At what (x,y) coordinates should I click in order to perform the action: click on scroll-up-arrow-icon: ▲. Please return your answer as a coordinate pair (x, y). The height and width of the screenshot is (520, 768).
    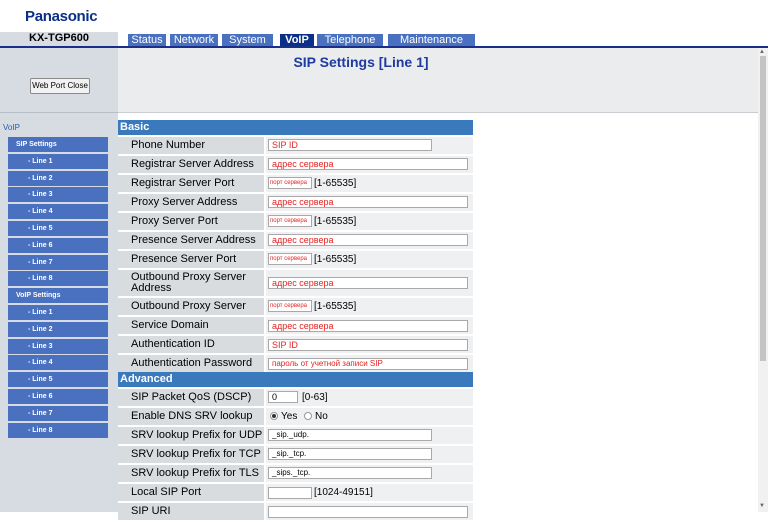
    Looking at the image, I should click on (762, 52).